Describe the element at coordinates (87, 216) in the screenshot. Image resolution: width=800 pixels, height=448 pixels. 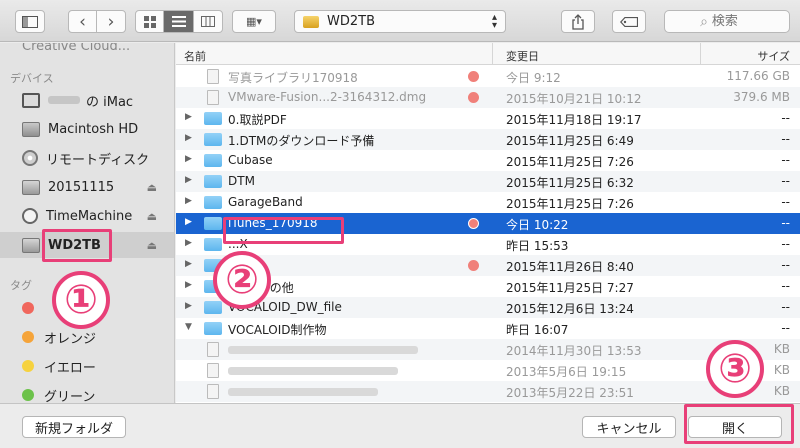
I see `sidebar-item-timemachine: TimeMachine ⏏` at that location.